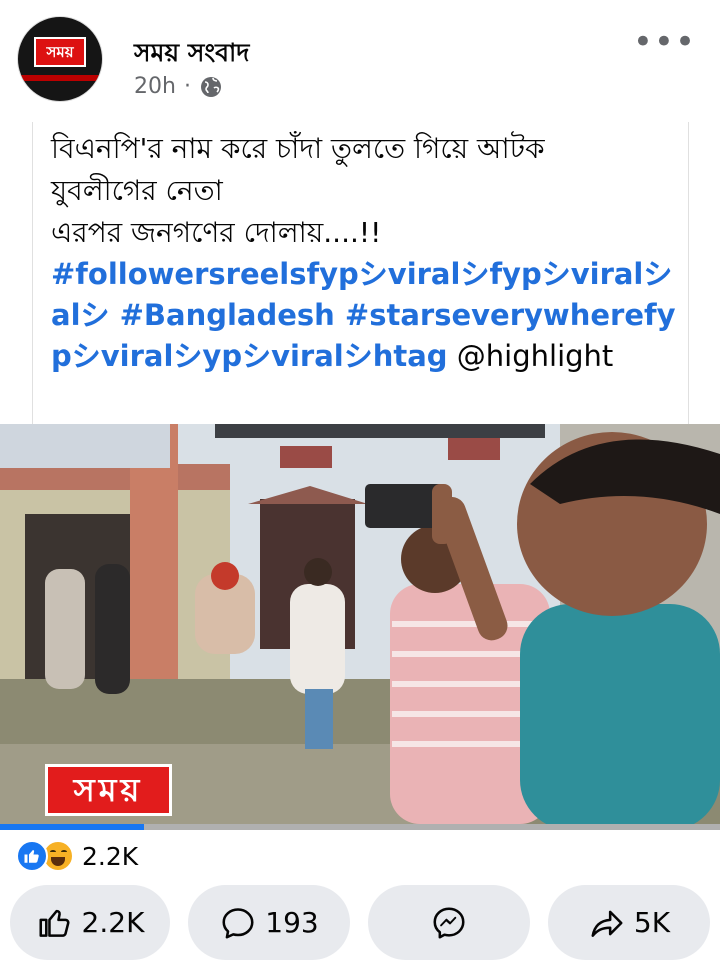  I want to click on comment-icon, so click(238, 923).